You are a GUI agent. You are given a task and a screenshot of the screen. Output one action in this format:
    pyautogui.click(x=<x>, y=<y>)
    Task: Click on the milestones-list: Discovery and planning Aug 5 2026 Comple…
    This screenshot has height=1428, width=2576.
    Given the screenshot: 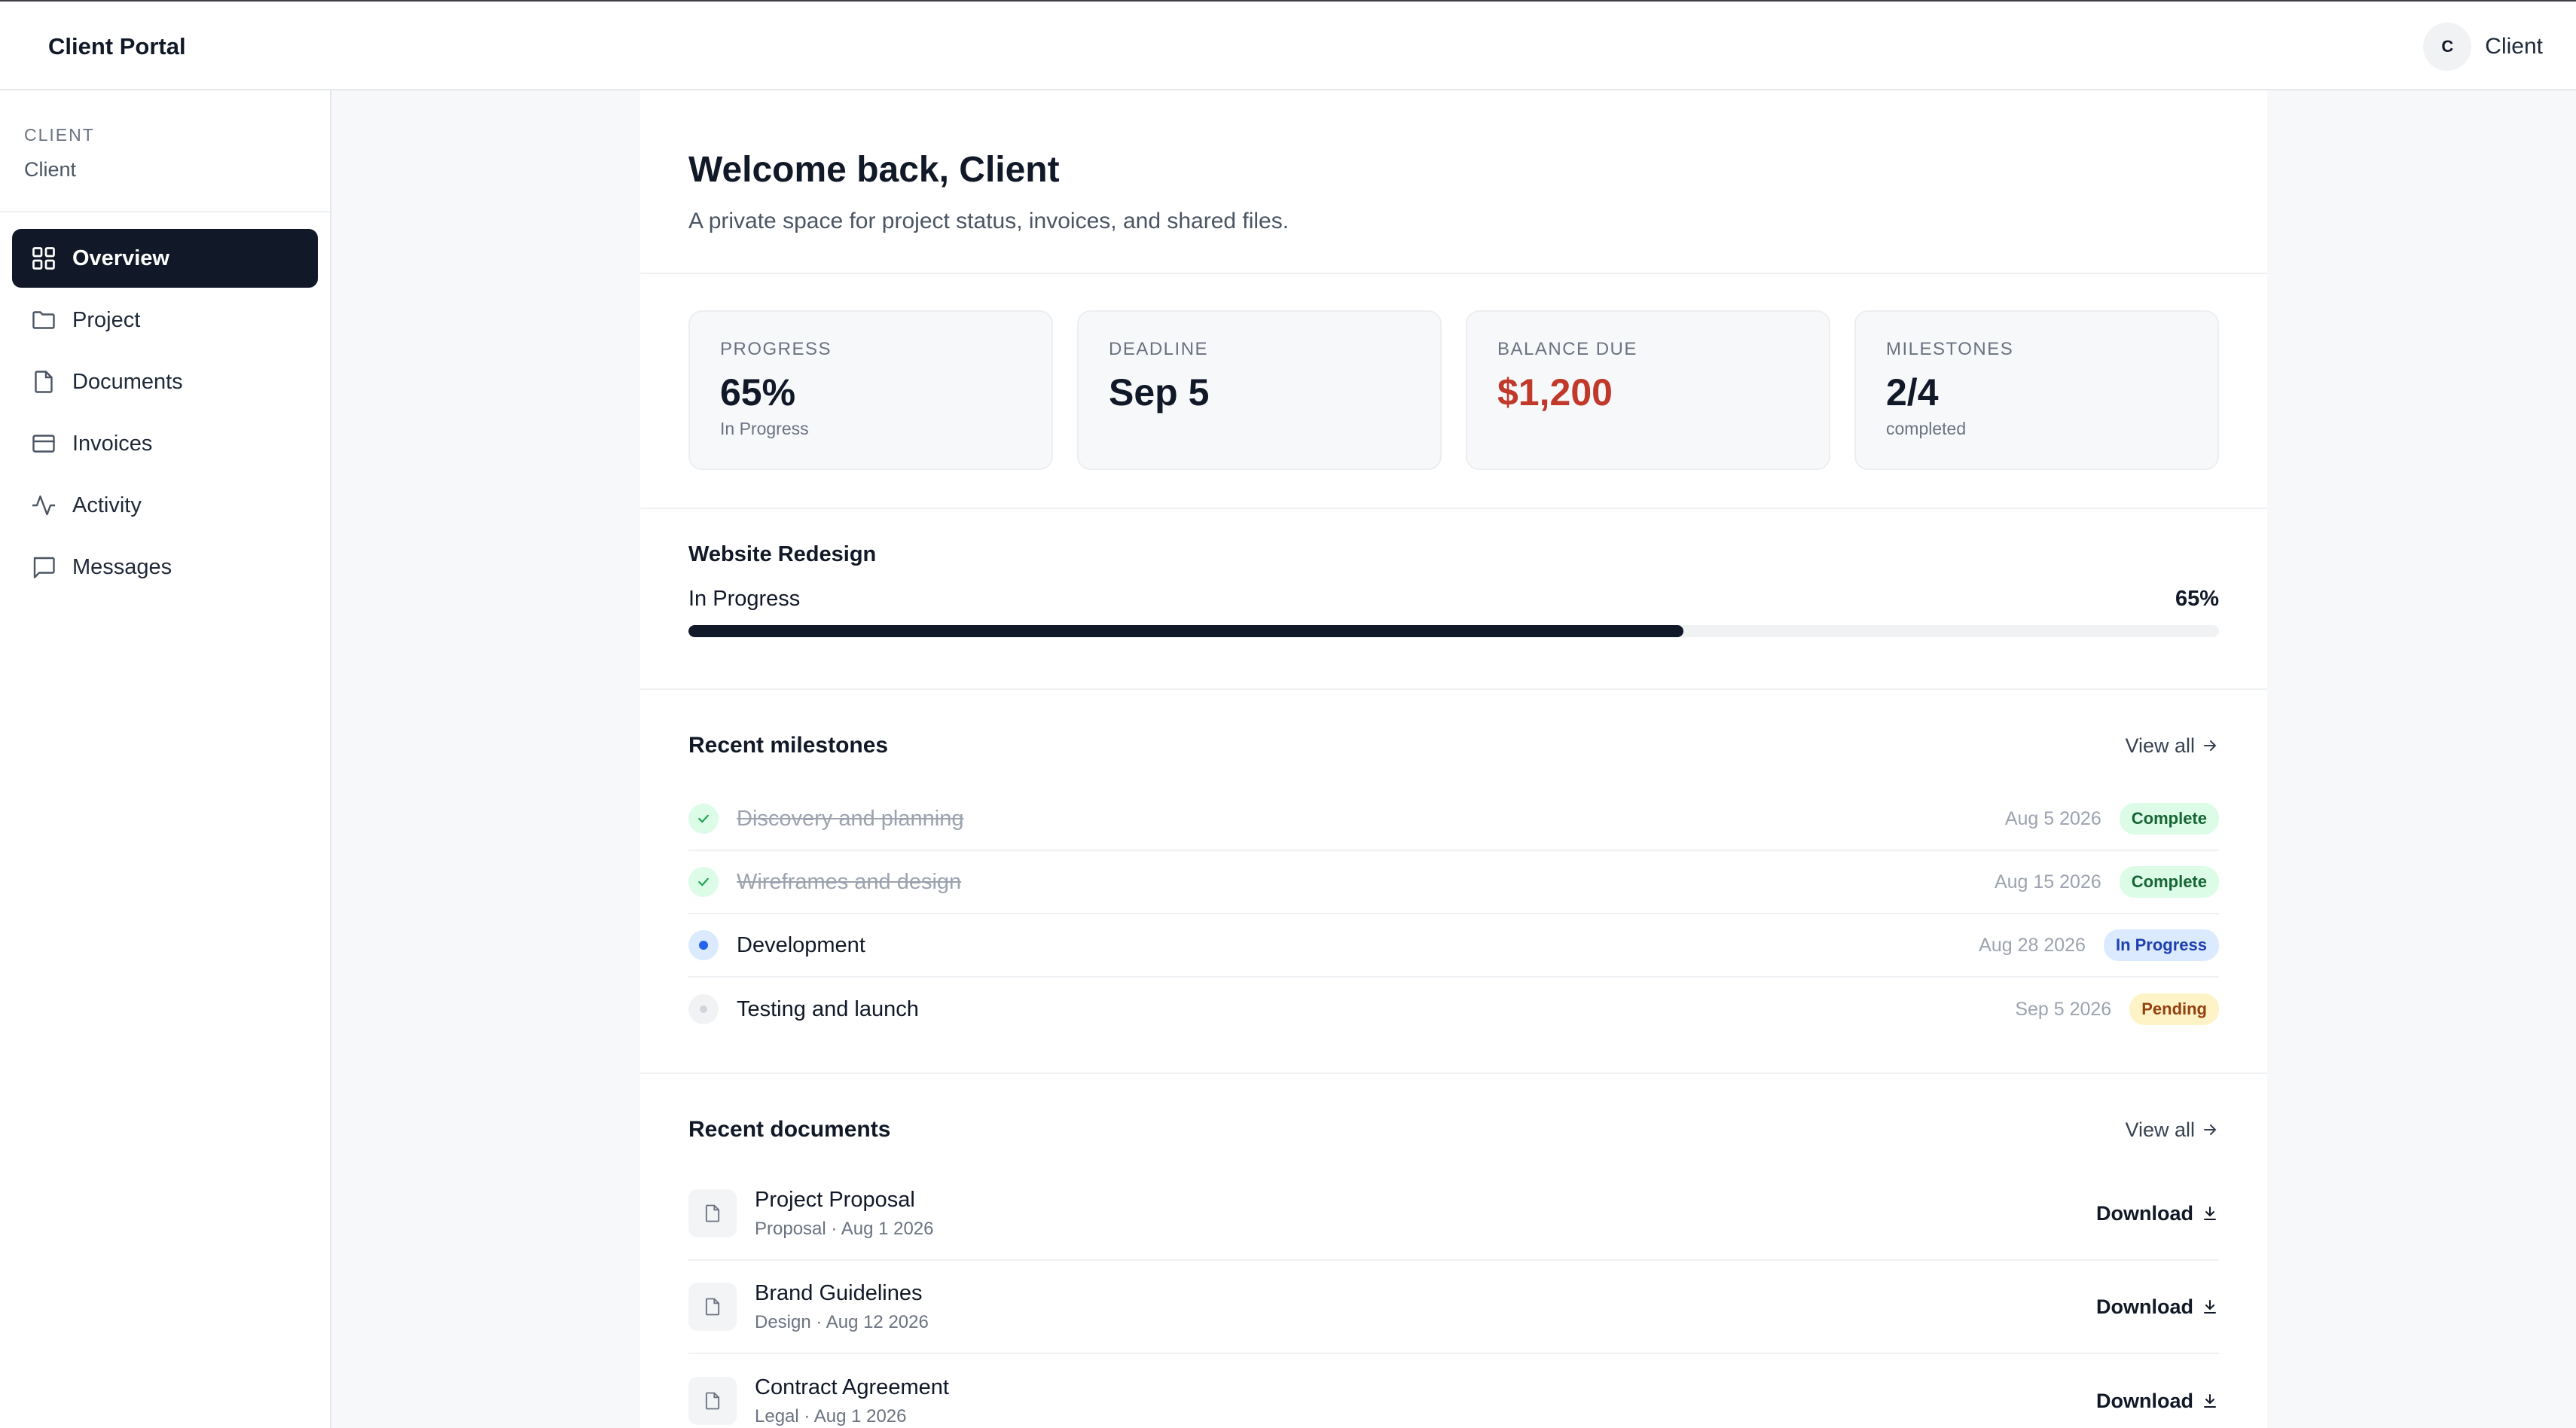 What is the action you would take?
    pyautogui.click(x=1453, y=914)
    